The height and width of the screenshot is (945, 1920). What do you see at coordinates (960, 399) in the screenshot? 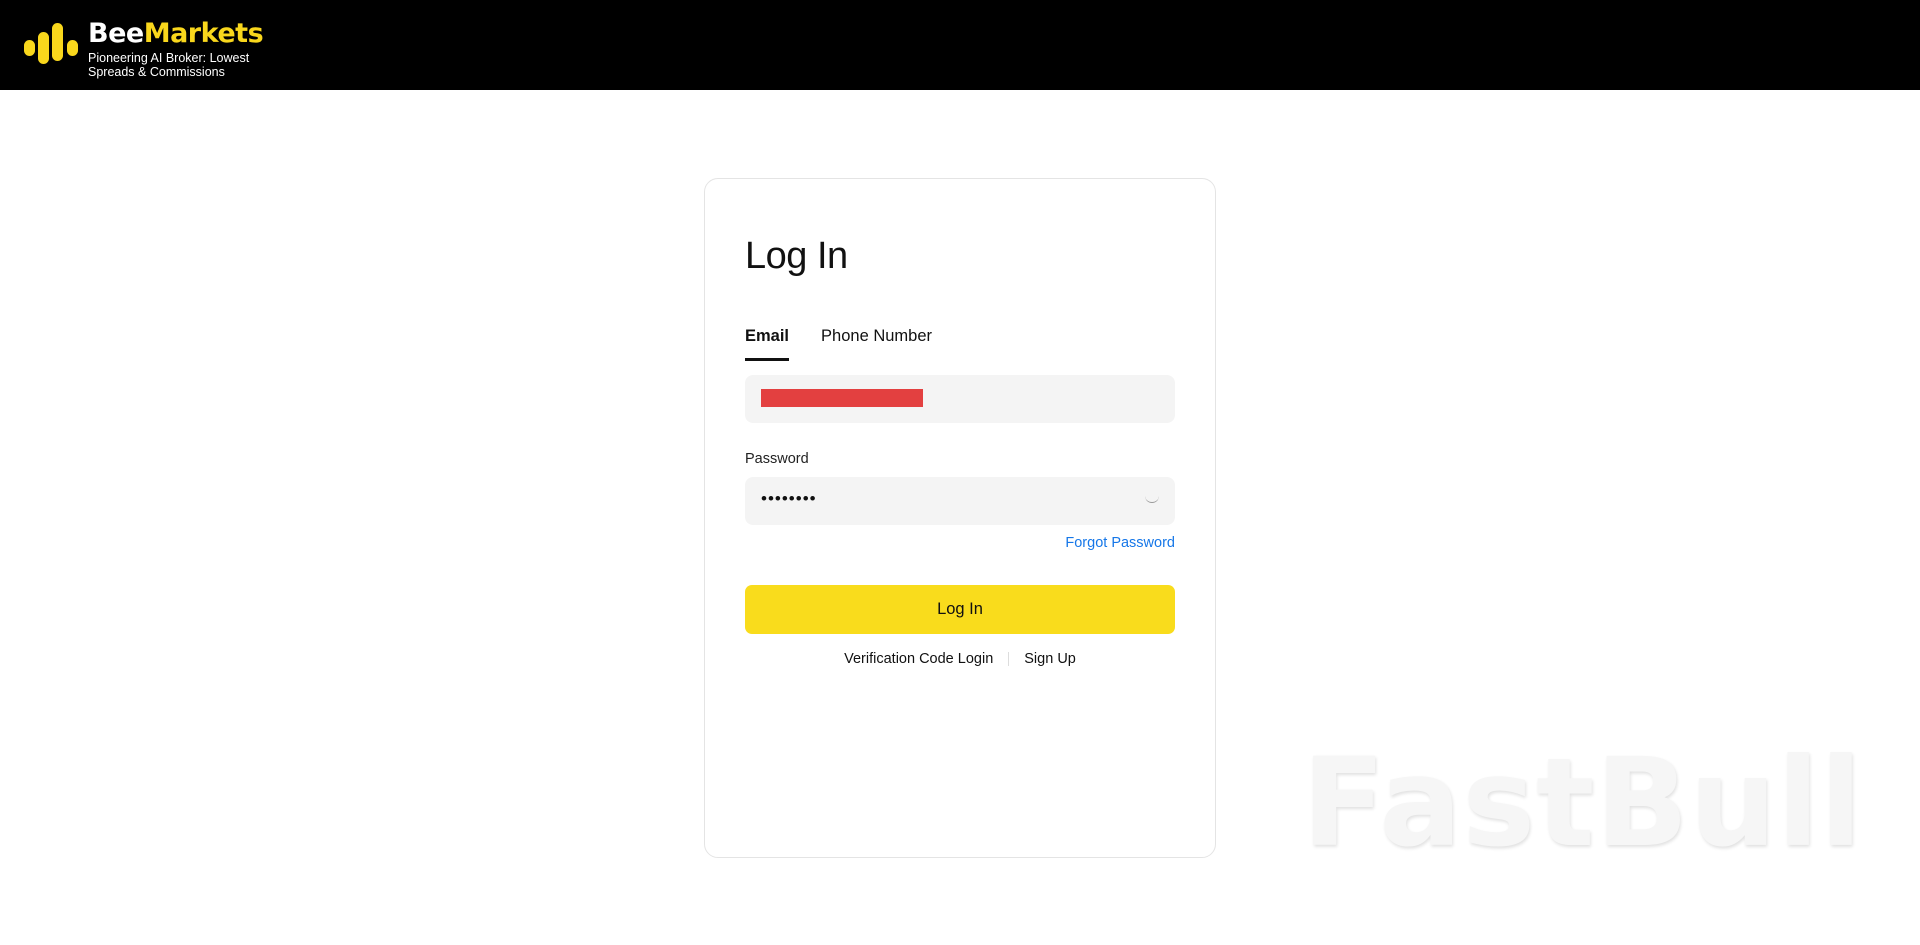
I see `email-input` at bounding box center [960, 399].